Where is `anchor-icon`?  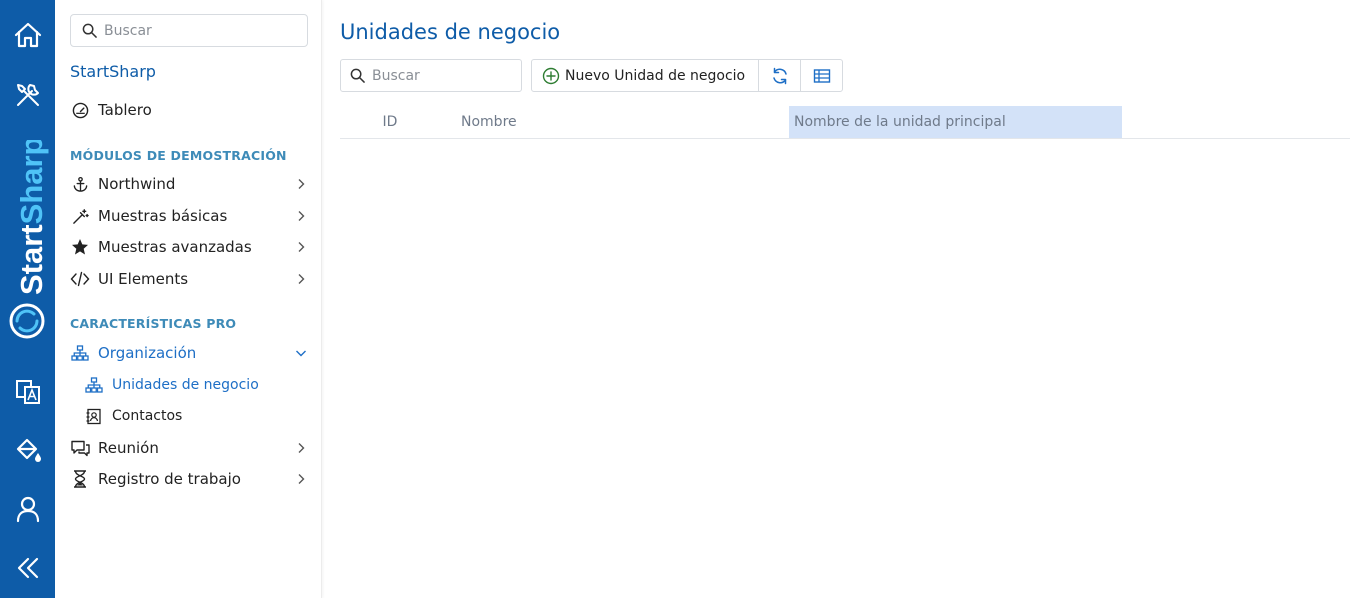
anchor-icon is located at coordinates (80, 184).